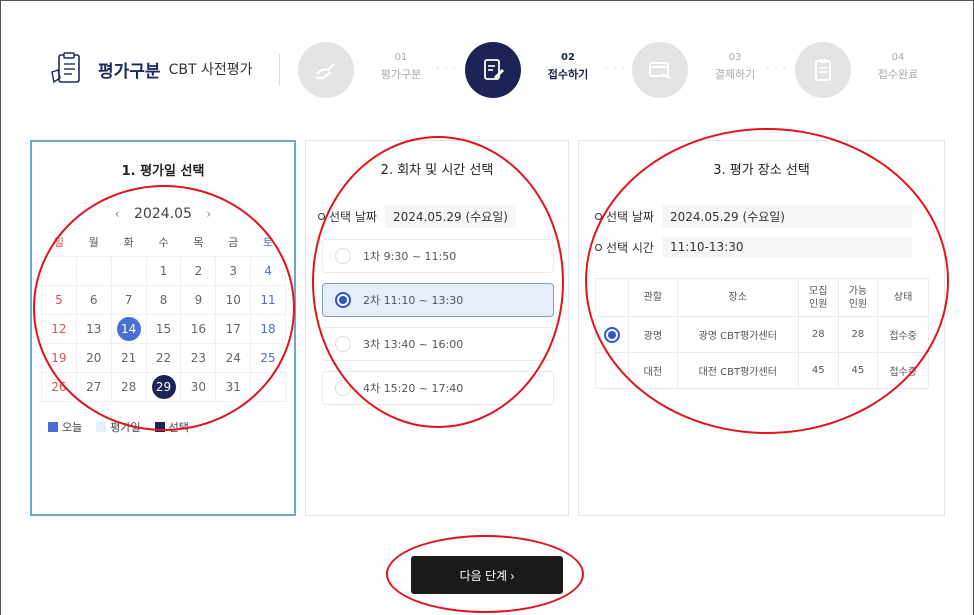  Describe the element at coordinates (437, 170) in the screenshot. I see `session-panel-title: 2. 회차 및 시간 선택` at that location.